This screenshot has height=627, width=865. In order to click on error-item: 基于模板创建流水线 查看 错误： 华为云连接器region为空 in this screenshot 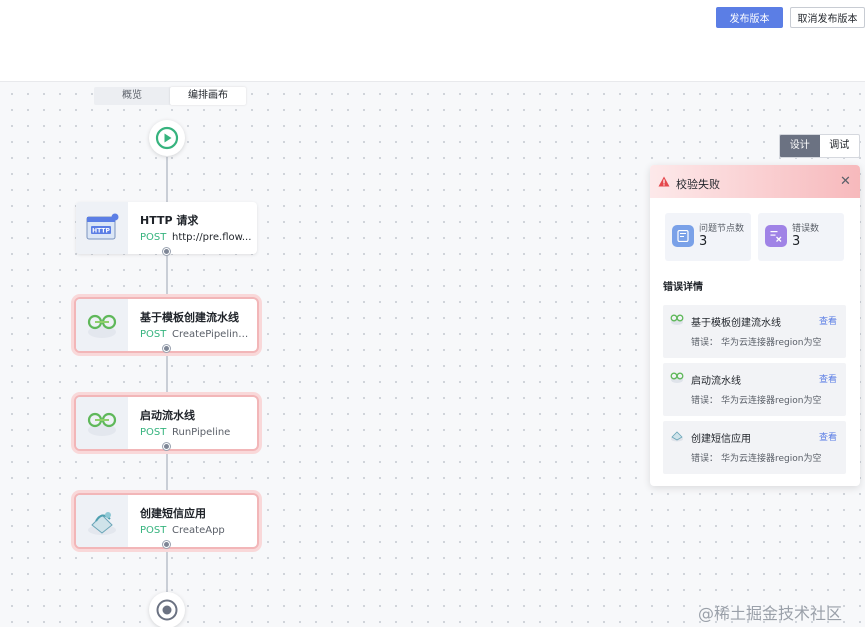, I will do `click(754, 331)`.